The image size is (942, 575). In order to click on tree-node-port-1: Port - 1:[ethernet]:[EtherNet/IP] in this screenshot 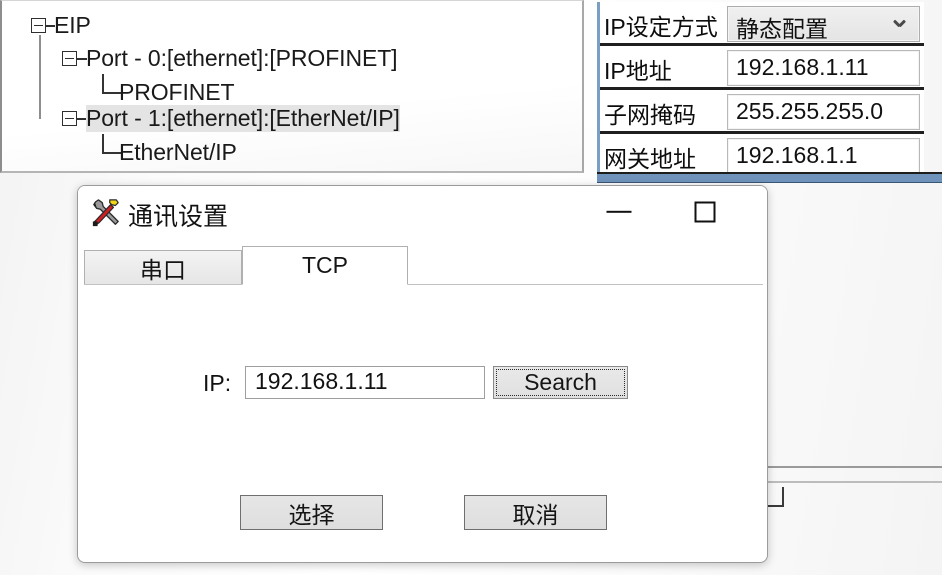, I will do `click(243, 118)`.